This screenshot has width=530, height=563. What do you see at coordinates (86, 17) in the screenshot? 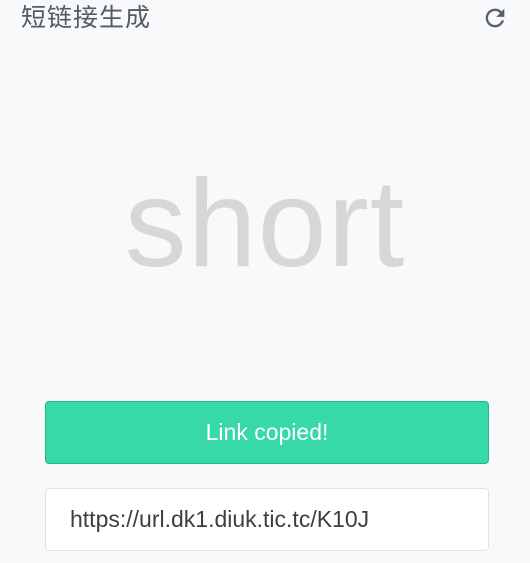
I see `page-title: 短链接生成` at bounding box center [86, 17].